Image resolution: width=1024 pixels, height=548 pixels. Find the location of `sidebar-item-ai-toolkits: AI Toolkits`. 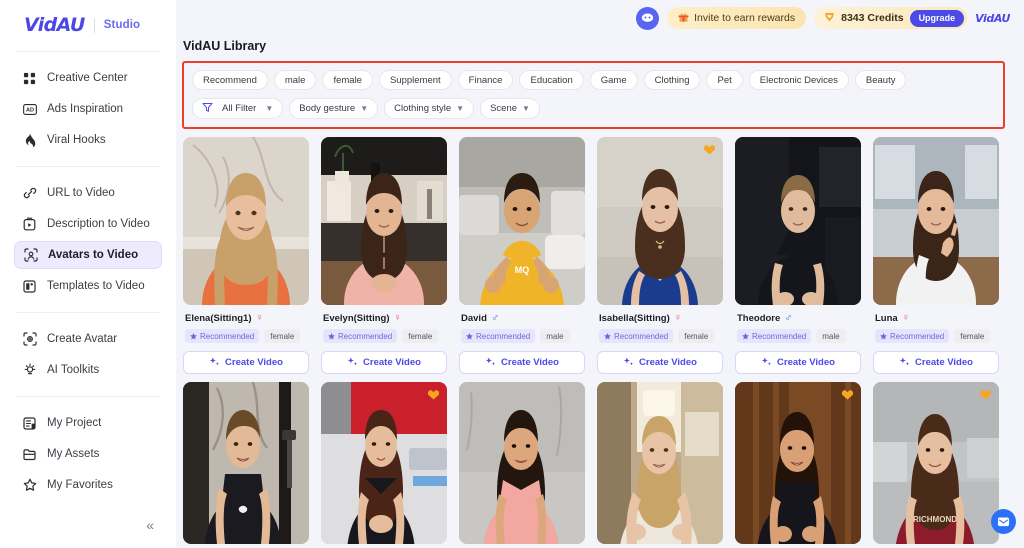

sidebar-item-ai-toolkits: AI Toolkits is located at coordinates (88, 370).